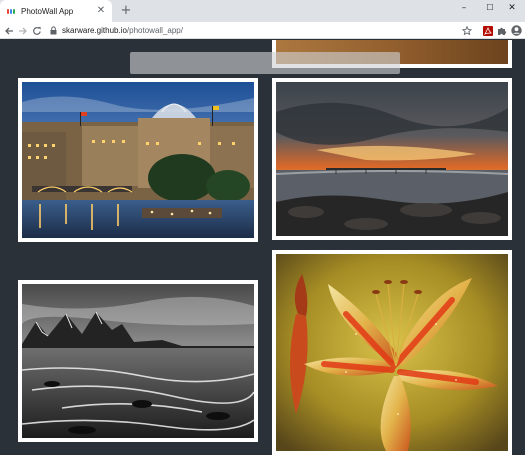  I want to click on search-input: Search for images on Flickr, so click(265, 63).